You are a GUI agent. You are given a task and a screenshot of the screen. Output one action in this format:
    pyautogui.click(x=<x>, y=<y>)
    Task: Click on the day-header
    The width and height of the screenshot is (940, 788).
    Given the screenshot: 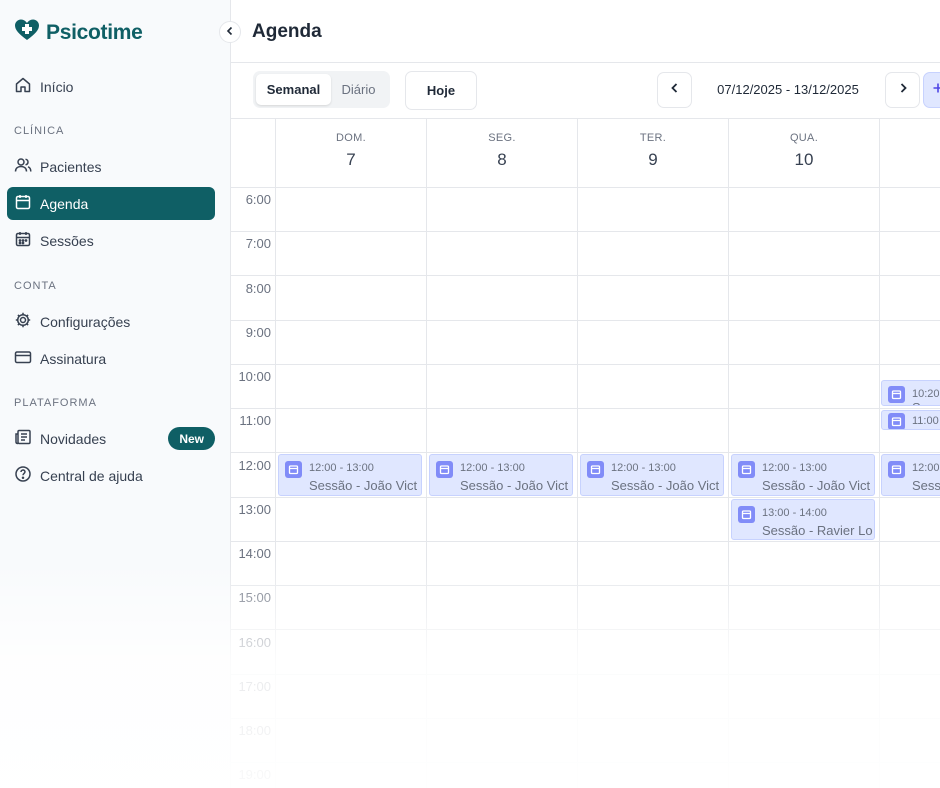 What is the action you would take?
    pyautogui.click(x=909, y=153)
    